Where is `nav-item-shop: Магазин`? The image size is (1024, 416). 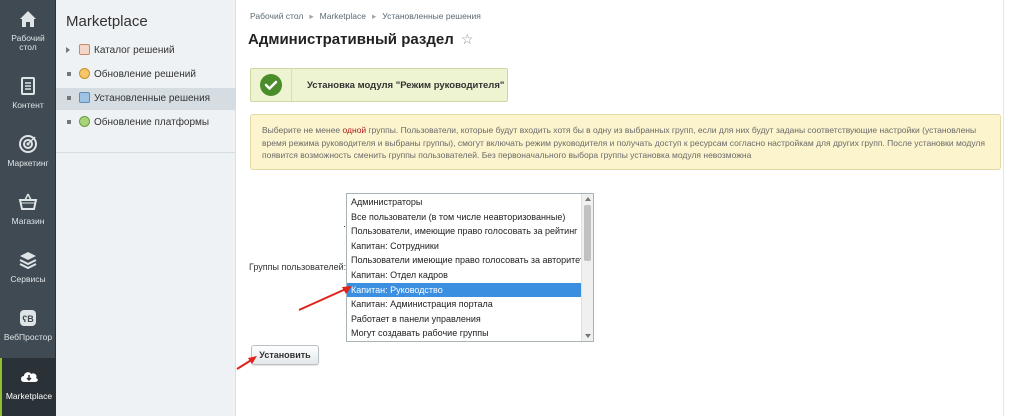
nav-item-shop: Магазин is located at coordinates (28, 212).